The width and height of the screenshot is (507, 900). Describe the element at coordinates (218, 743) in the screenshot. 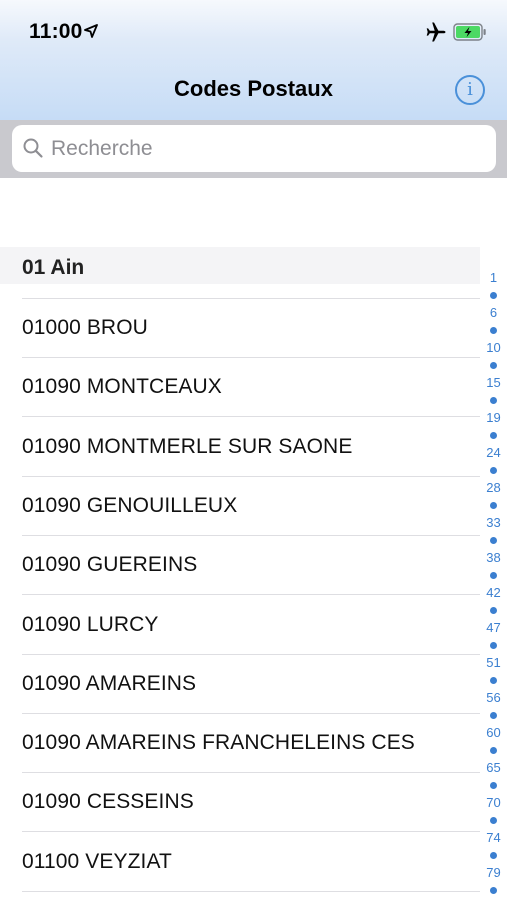

I see `list-item-label: 01090 AMAREINS FRANCHELEINS CES` at that location.